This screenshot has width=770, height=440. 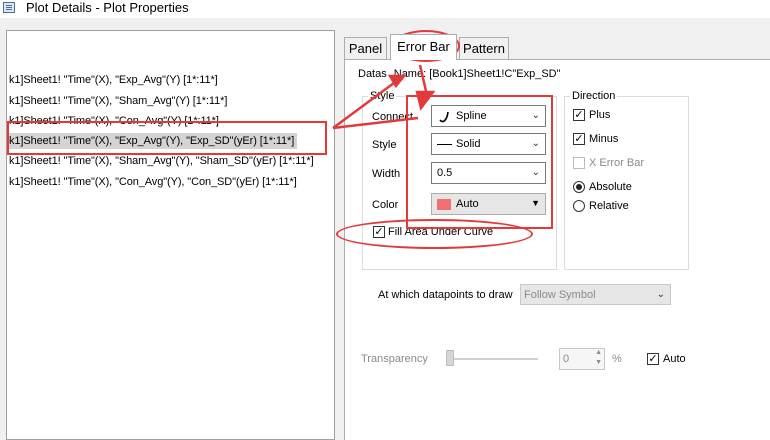 I want to click on tab-error-bar: Error Bar, so click(x=423, y=47).